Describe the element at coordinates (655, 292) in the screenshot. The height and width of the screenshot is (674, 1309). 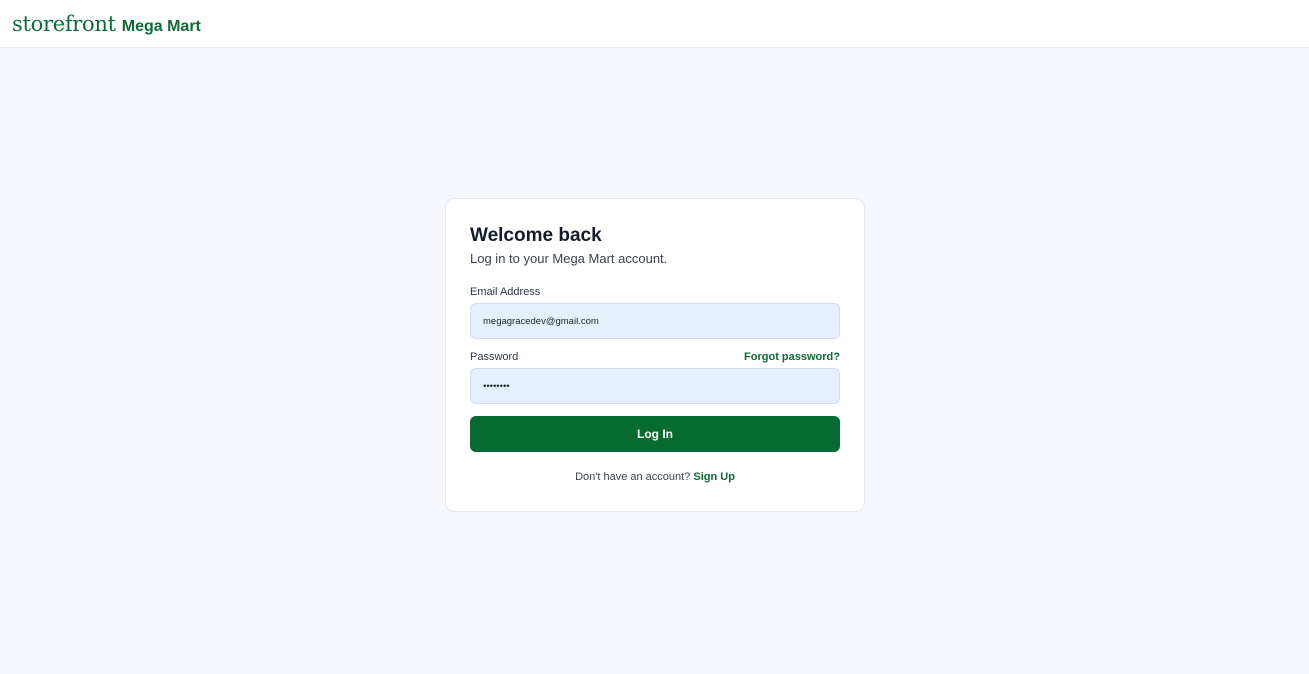
I see `email-label-row: Email Address` at that location.